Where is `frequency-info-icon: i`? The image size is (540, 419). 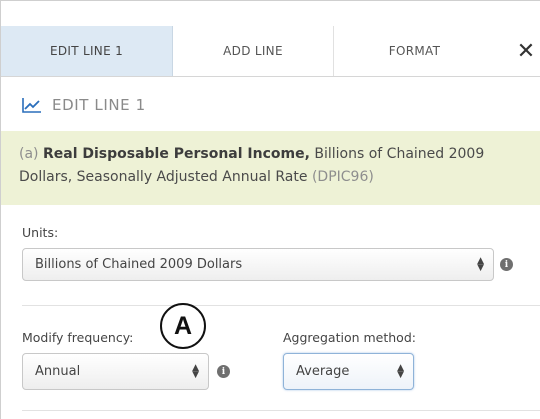
frequency-info-icon: i is located at coordinates (223, 371).